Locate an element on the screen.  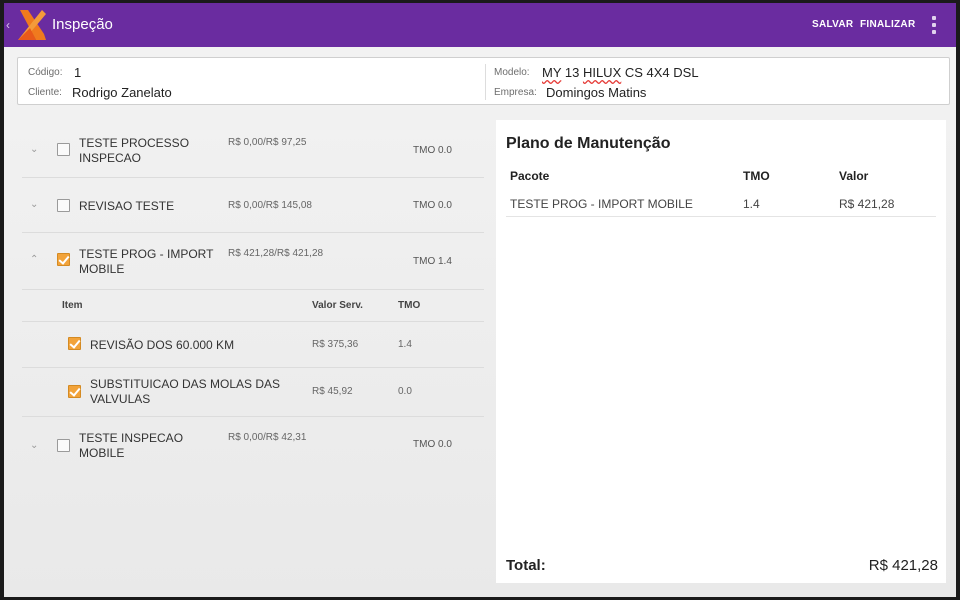
package-name: REVISAO TESTE is located at coordinates (127, 206).